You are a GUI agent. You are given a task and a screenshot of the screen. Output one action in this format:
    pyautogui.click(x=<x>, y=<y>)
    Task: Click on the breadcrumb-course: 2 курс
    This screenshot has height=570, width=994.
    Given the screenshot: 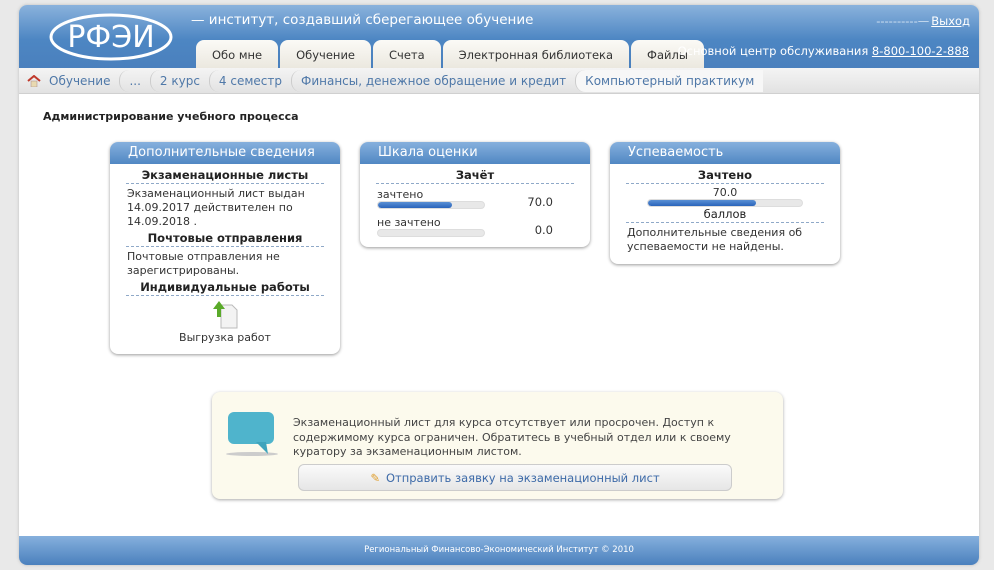 What is the action you would take?
    pyautogui.click(x=179, y=80)
    